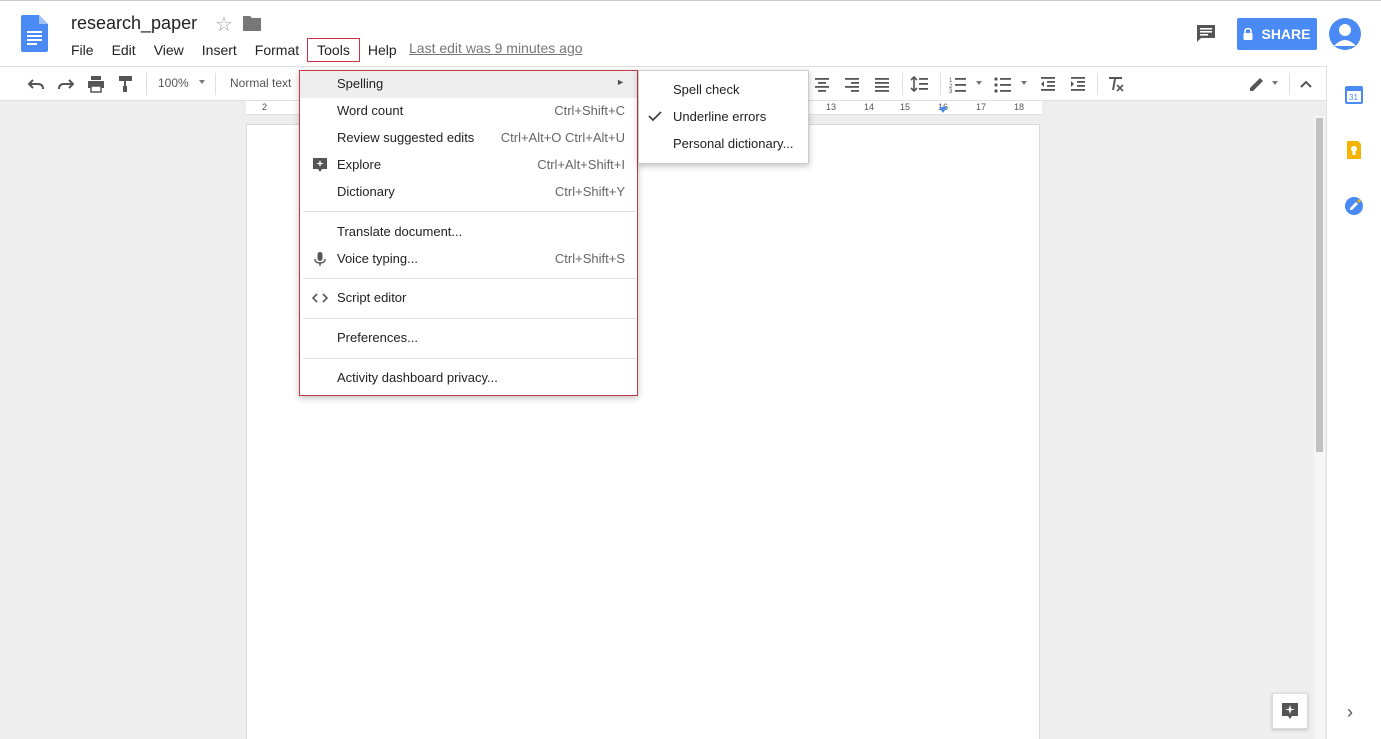  I want to click on menu-item-spelling: Spelling ►, so click(468, 84).